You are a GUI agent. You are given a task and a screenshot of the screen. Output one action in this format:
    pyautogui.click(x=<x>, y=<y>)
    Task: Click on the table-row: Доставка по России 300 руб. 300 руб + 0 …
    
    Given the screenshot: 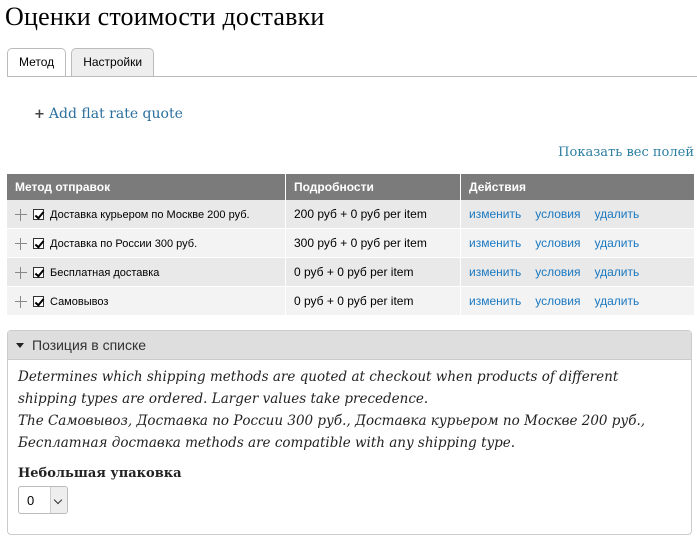 What is the action you would take?
    pyautogui.click(x=350, y=243)
    